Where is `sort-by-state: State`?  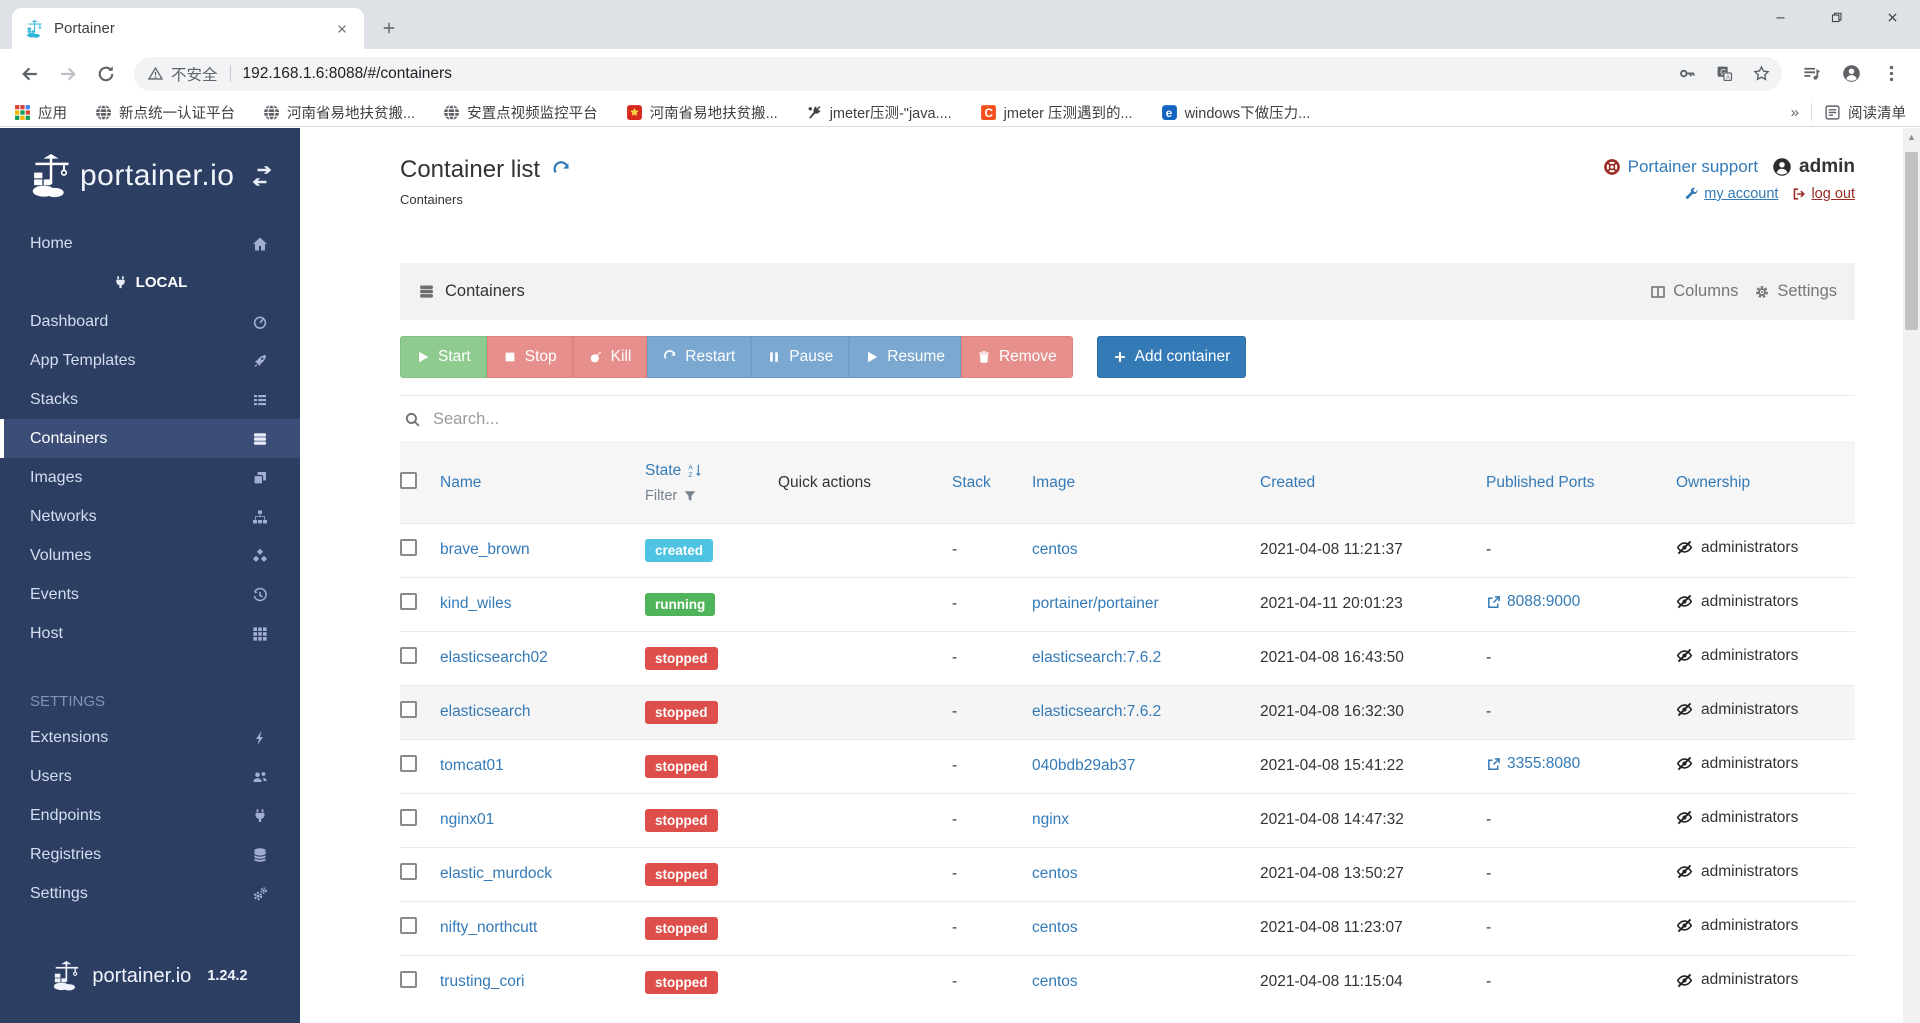 sort-by-state: State is located at coordinates (663, 471).